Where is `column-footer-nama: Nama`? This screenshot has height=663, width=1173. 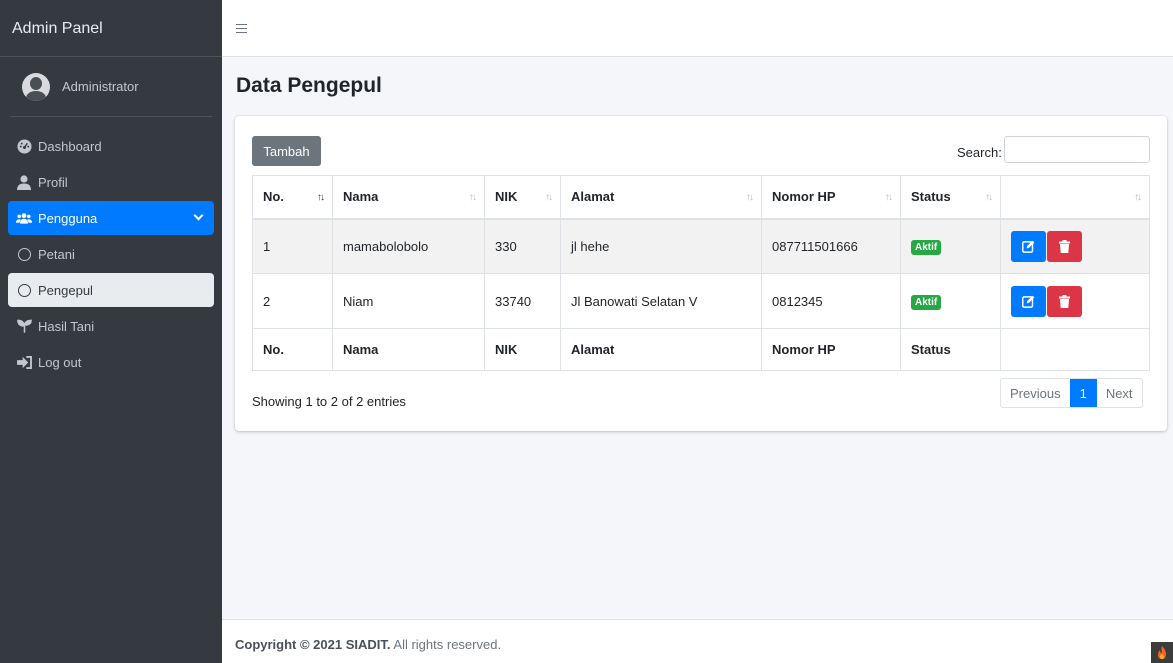
column-footer-nama: Nama is located at coordinates (408, 349).